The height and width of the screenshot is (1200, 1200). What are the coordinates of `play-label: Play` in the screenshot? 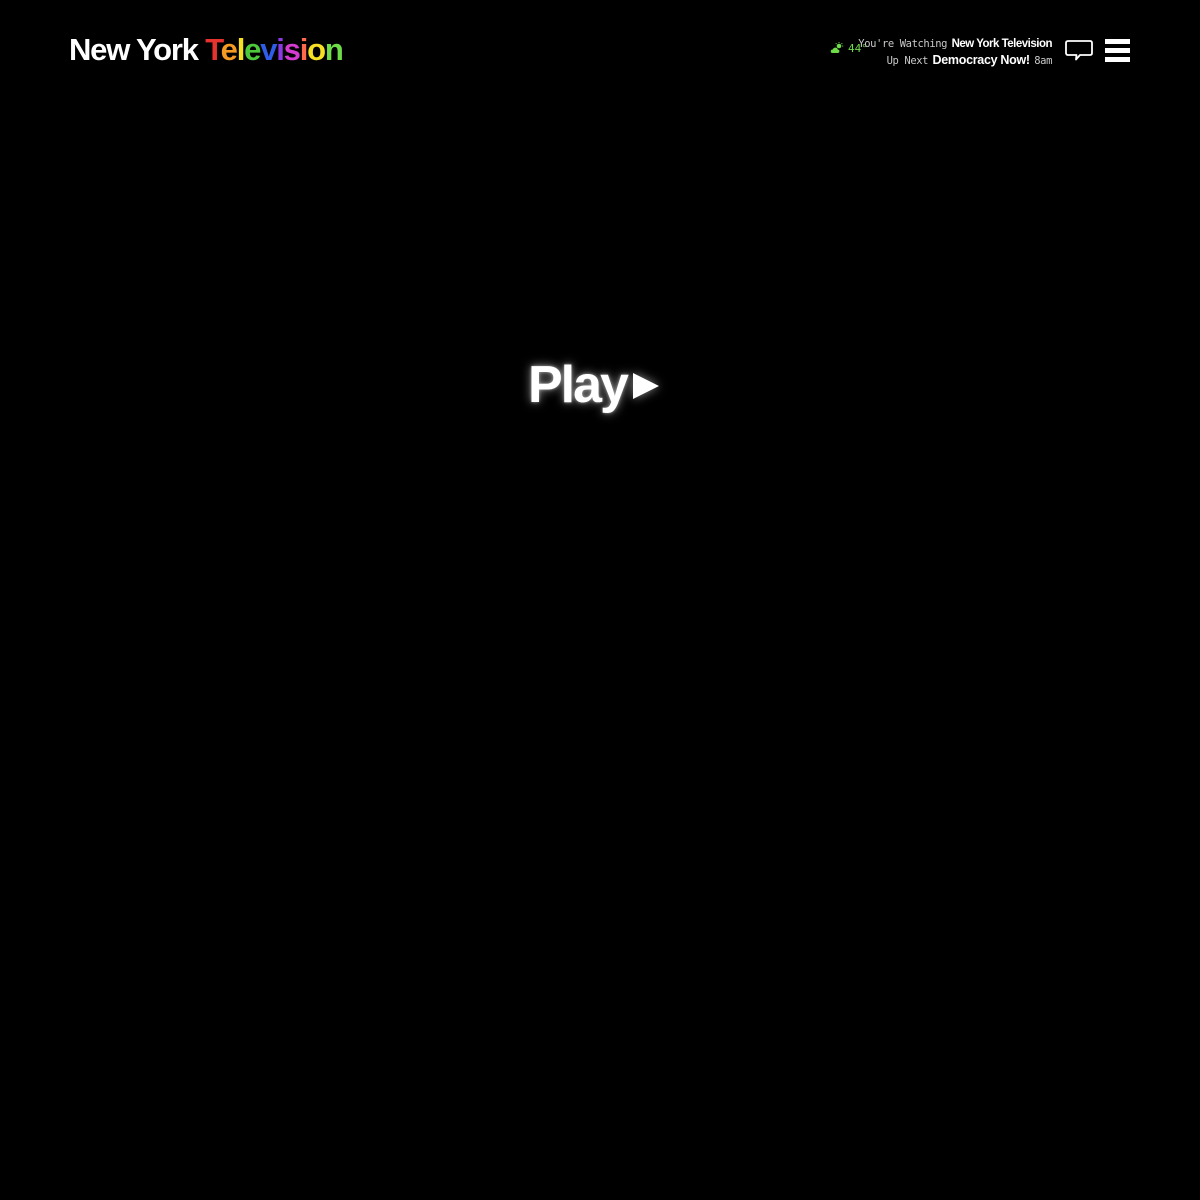 It's located at (578, 385).